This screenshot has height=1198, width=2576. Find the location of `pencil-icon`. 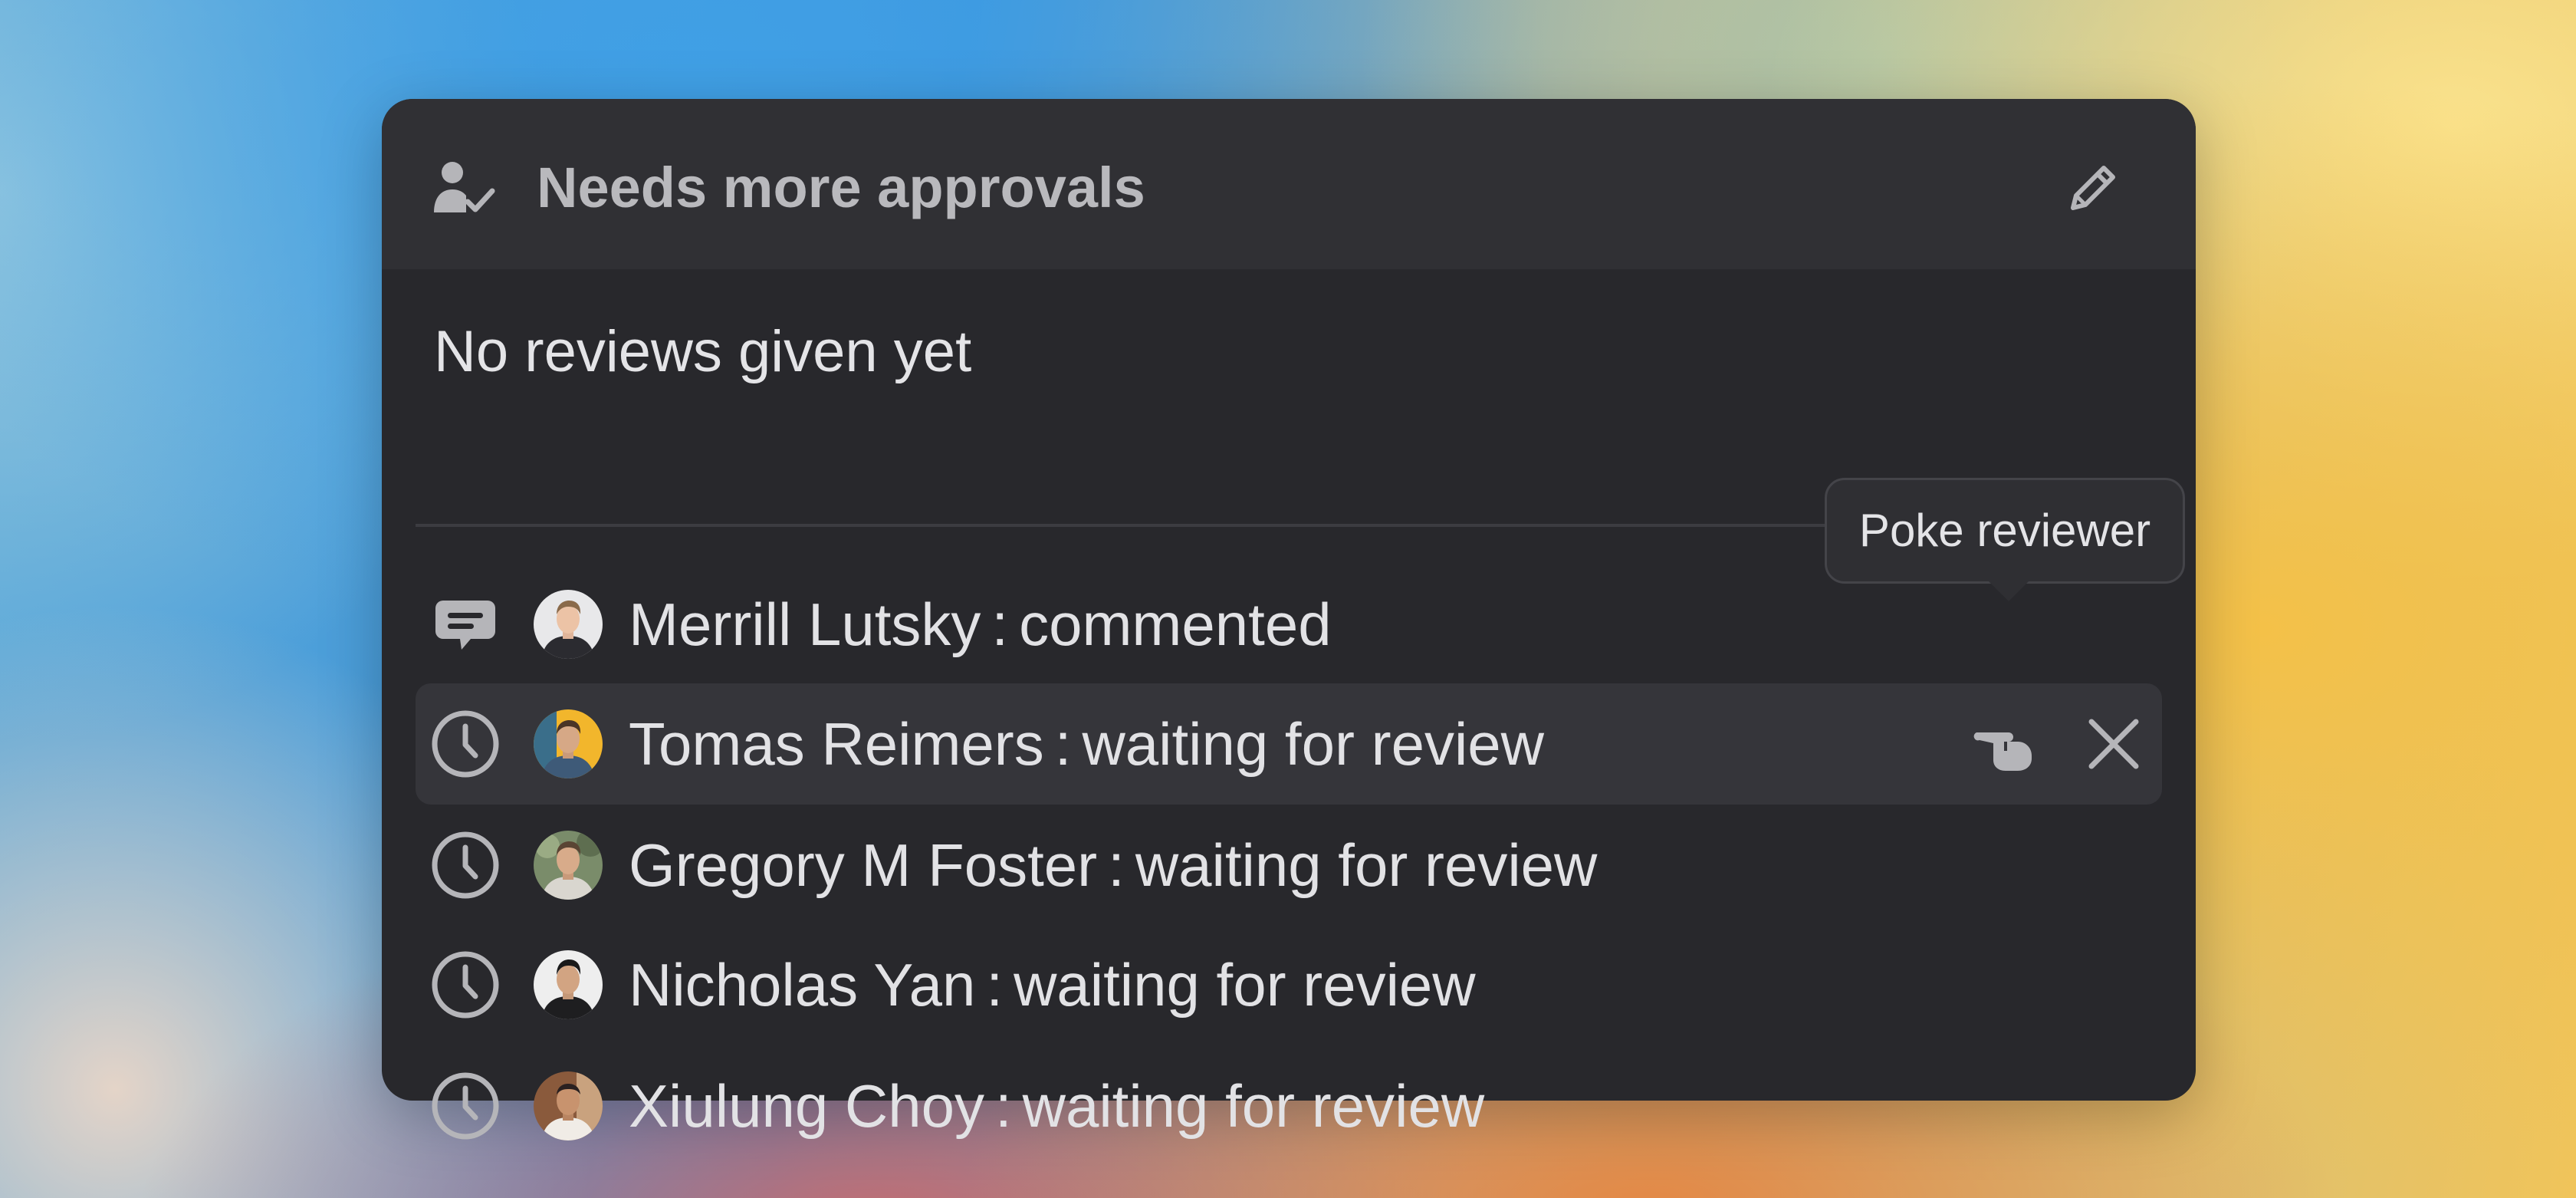

pencil-icon is located at coordinates (2093, 188).